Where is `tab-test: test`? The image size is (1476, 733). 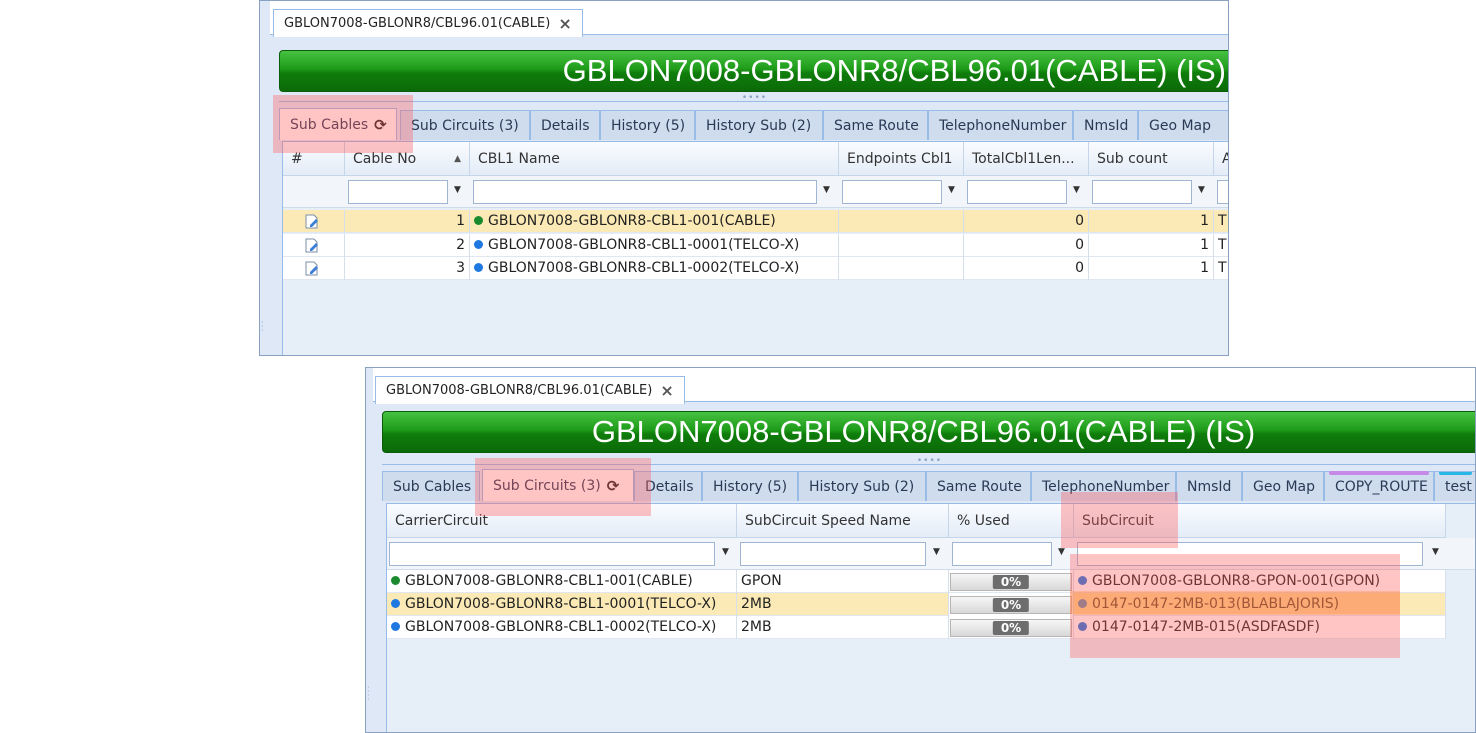
tab-test: test is located at coordinates (1454, 486).